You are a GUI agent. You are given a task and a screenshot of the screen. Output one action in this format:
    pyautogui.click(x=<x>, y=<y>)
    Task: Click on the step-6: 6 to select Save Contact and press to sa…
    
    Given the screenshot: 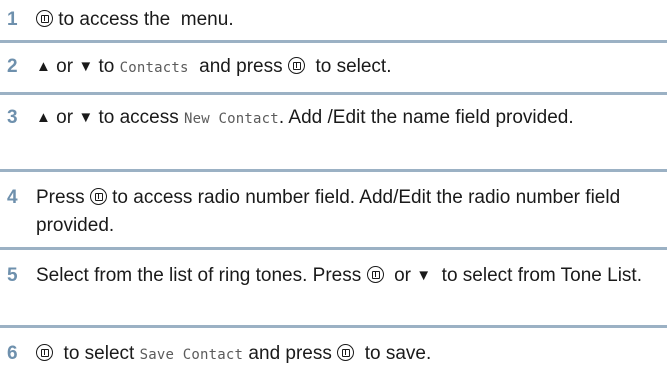 What is the action you would take?
    pyautogui.click(x=333, y=355)
    